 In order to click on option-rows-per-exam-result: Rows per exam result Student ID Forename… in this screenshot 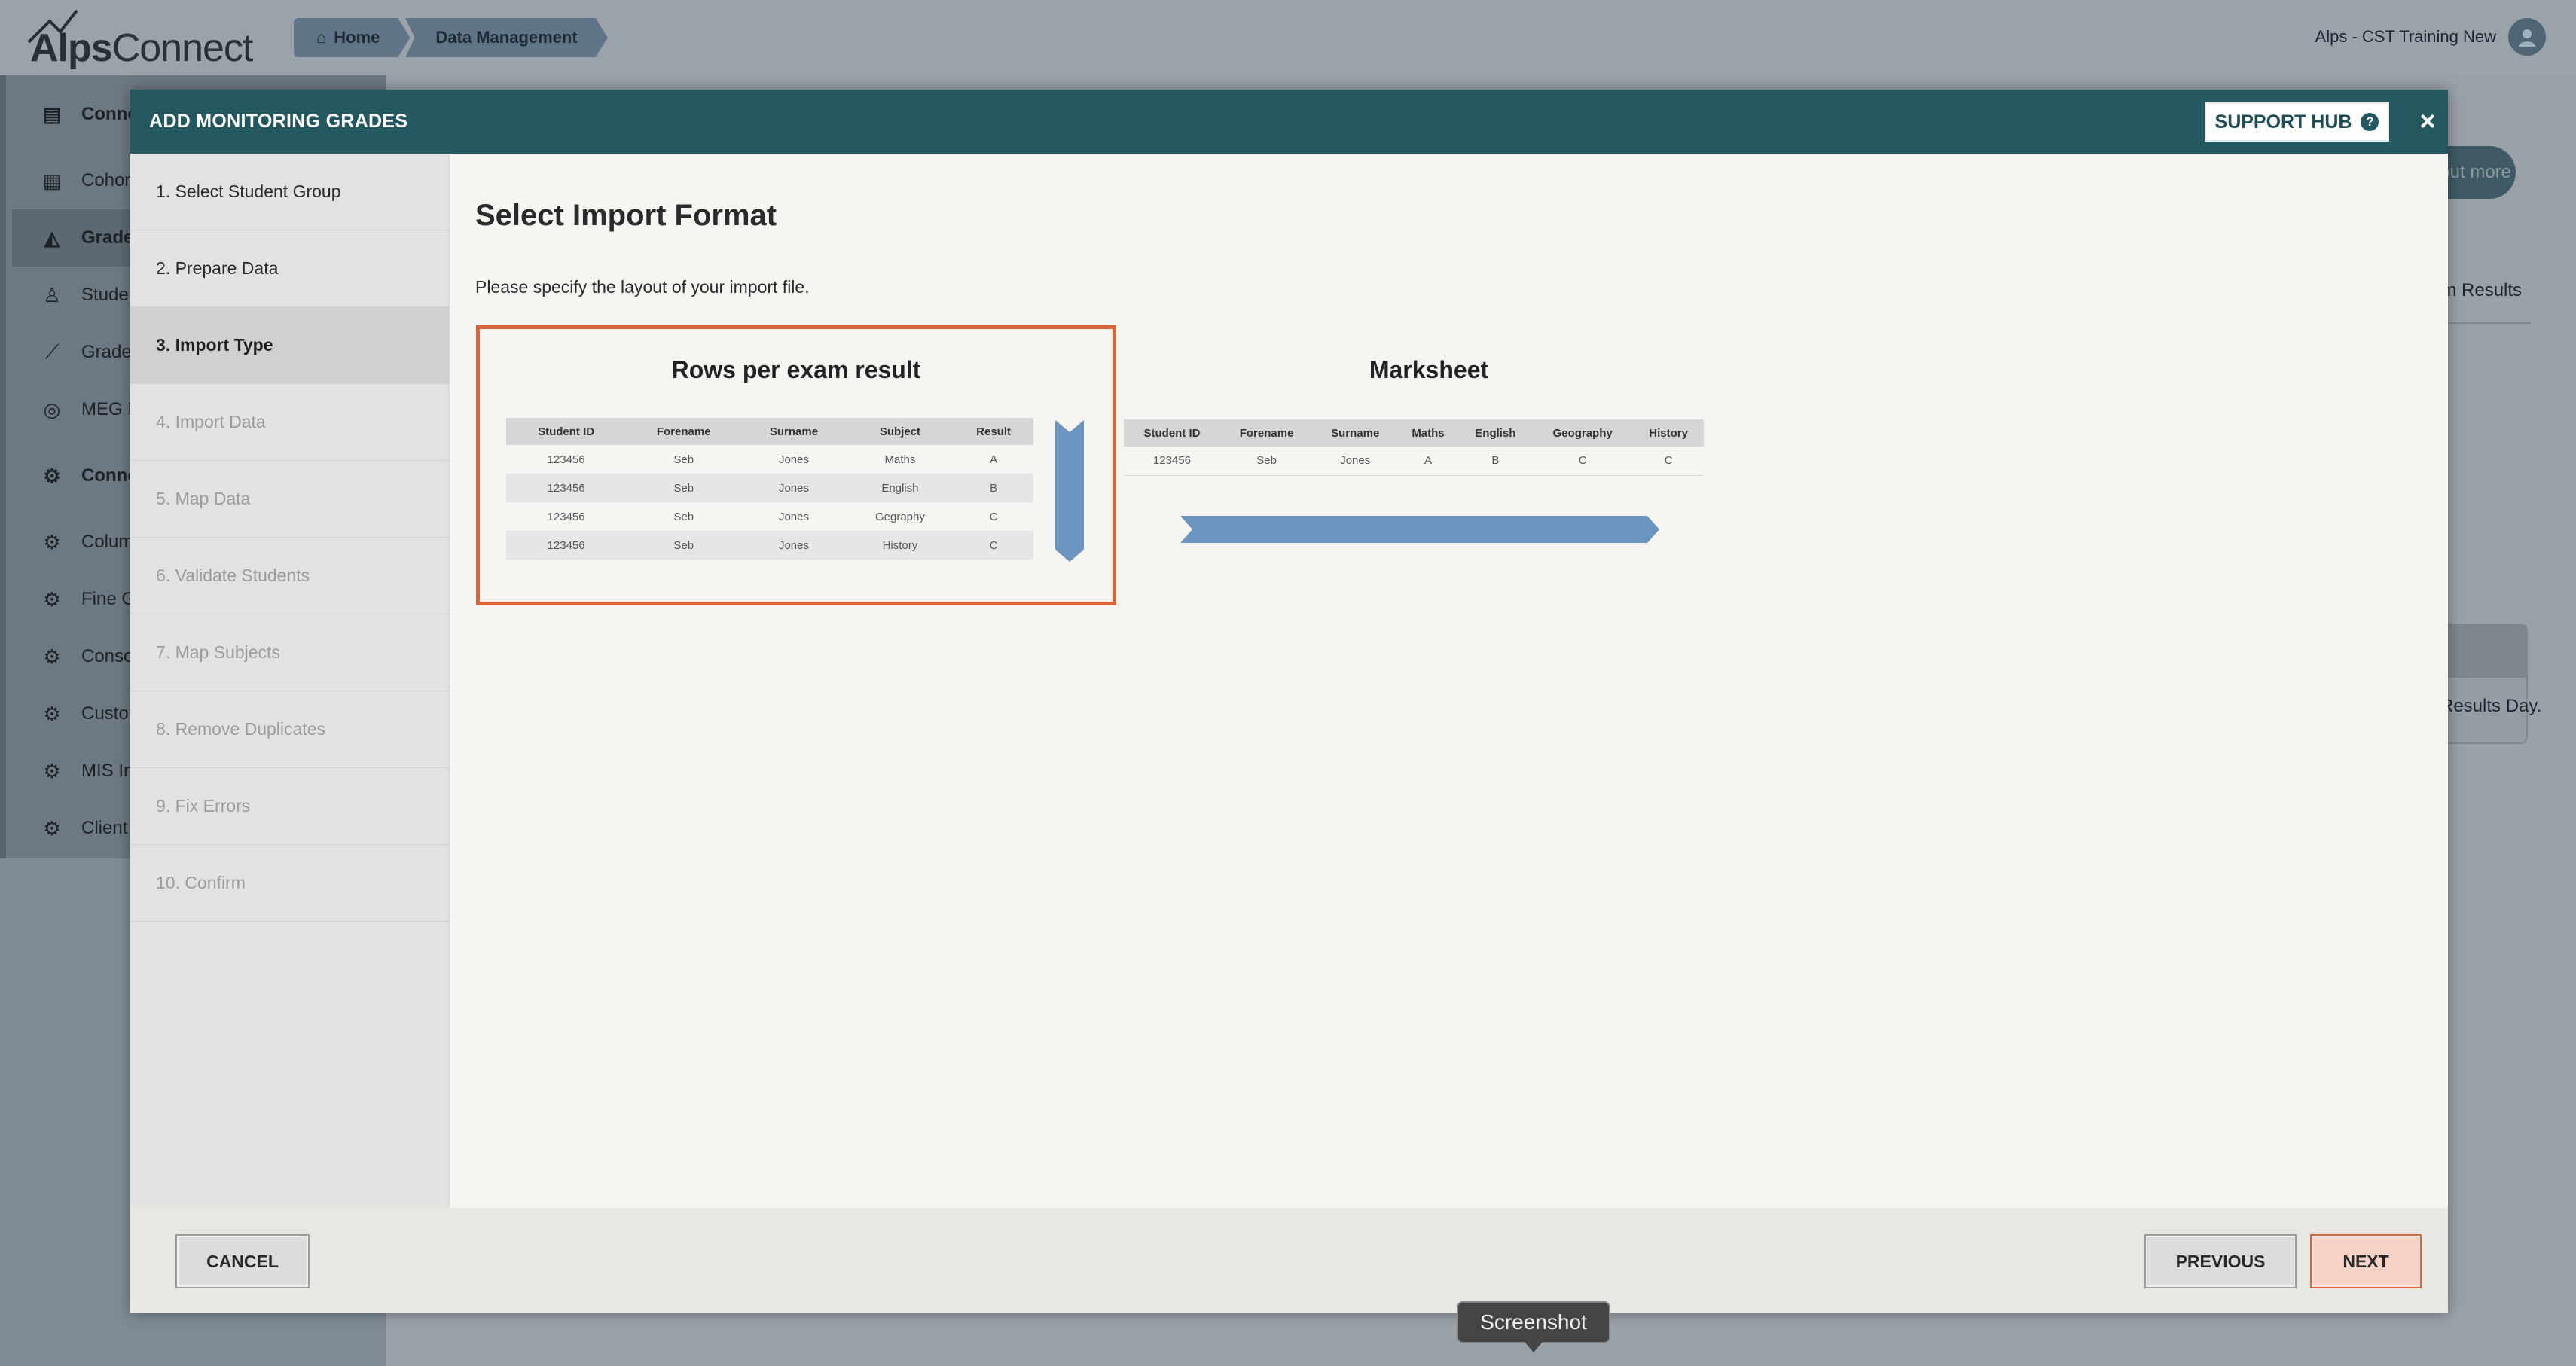, I will do `click(796, 465)`.